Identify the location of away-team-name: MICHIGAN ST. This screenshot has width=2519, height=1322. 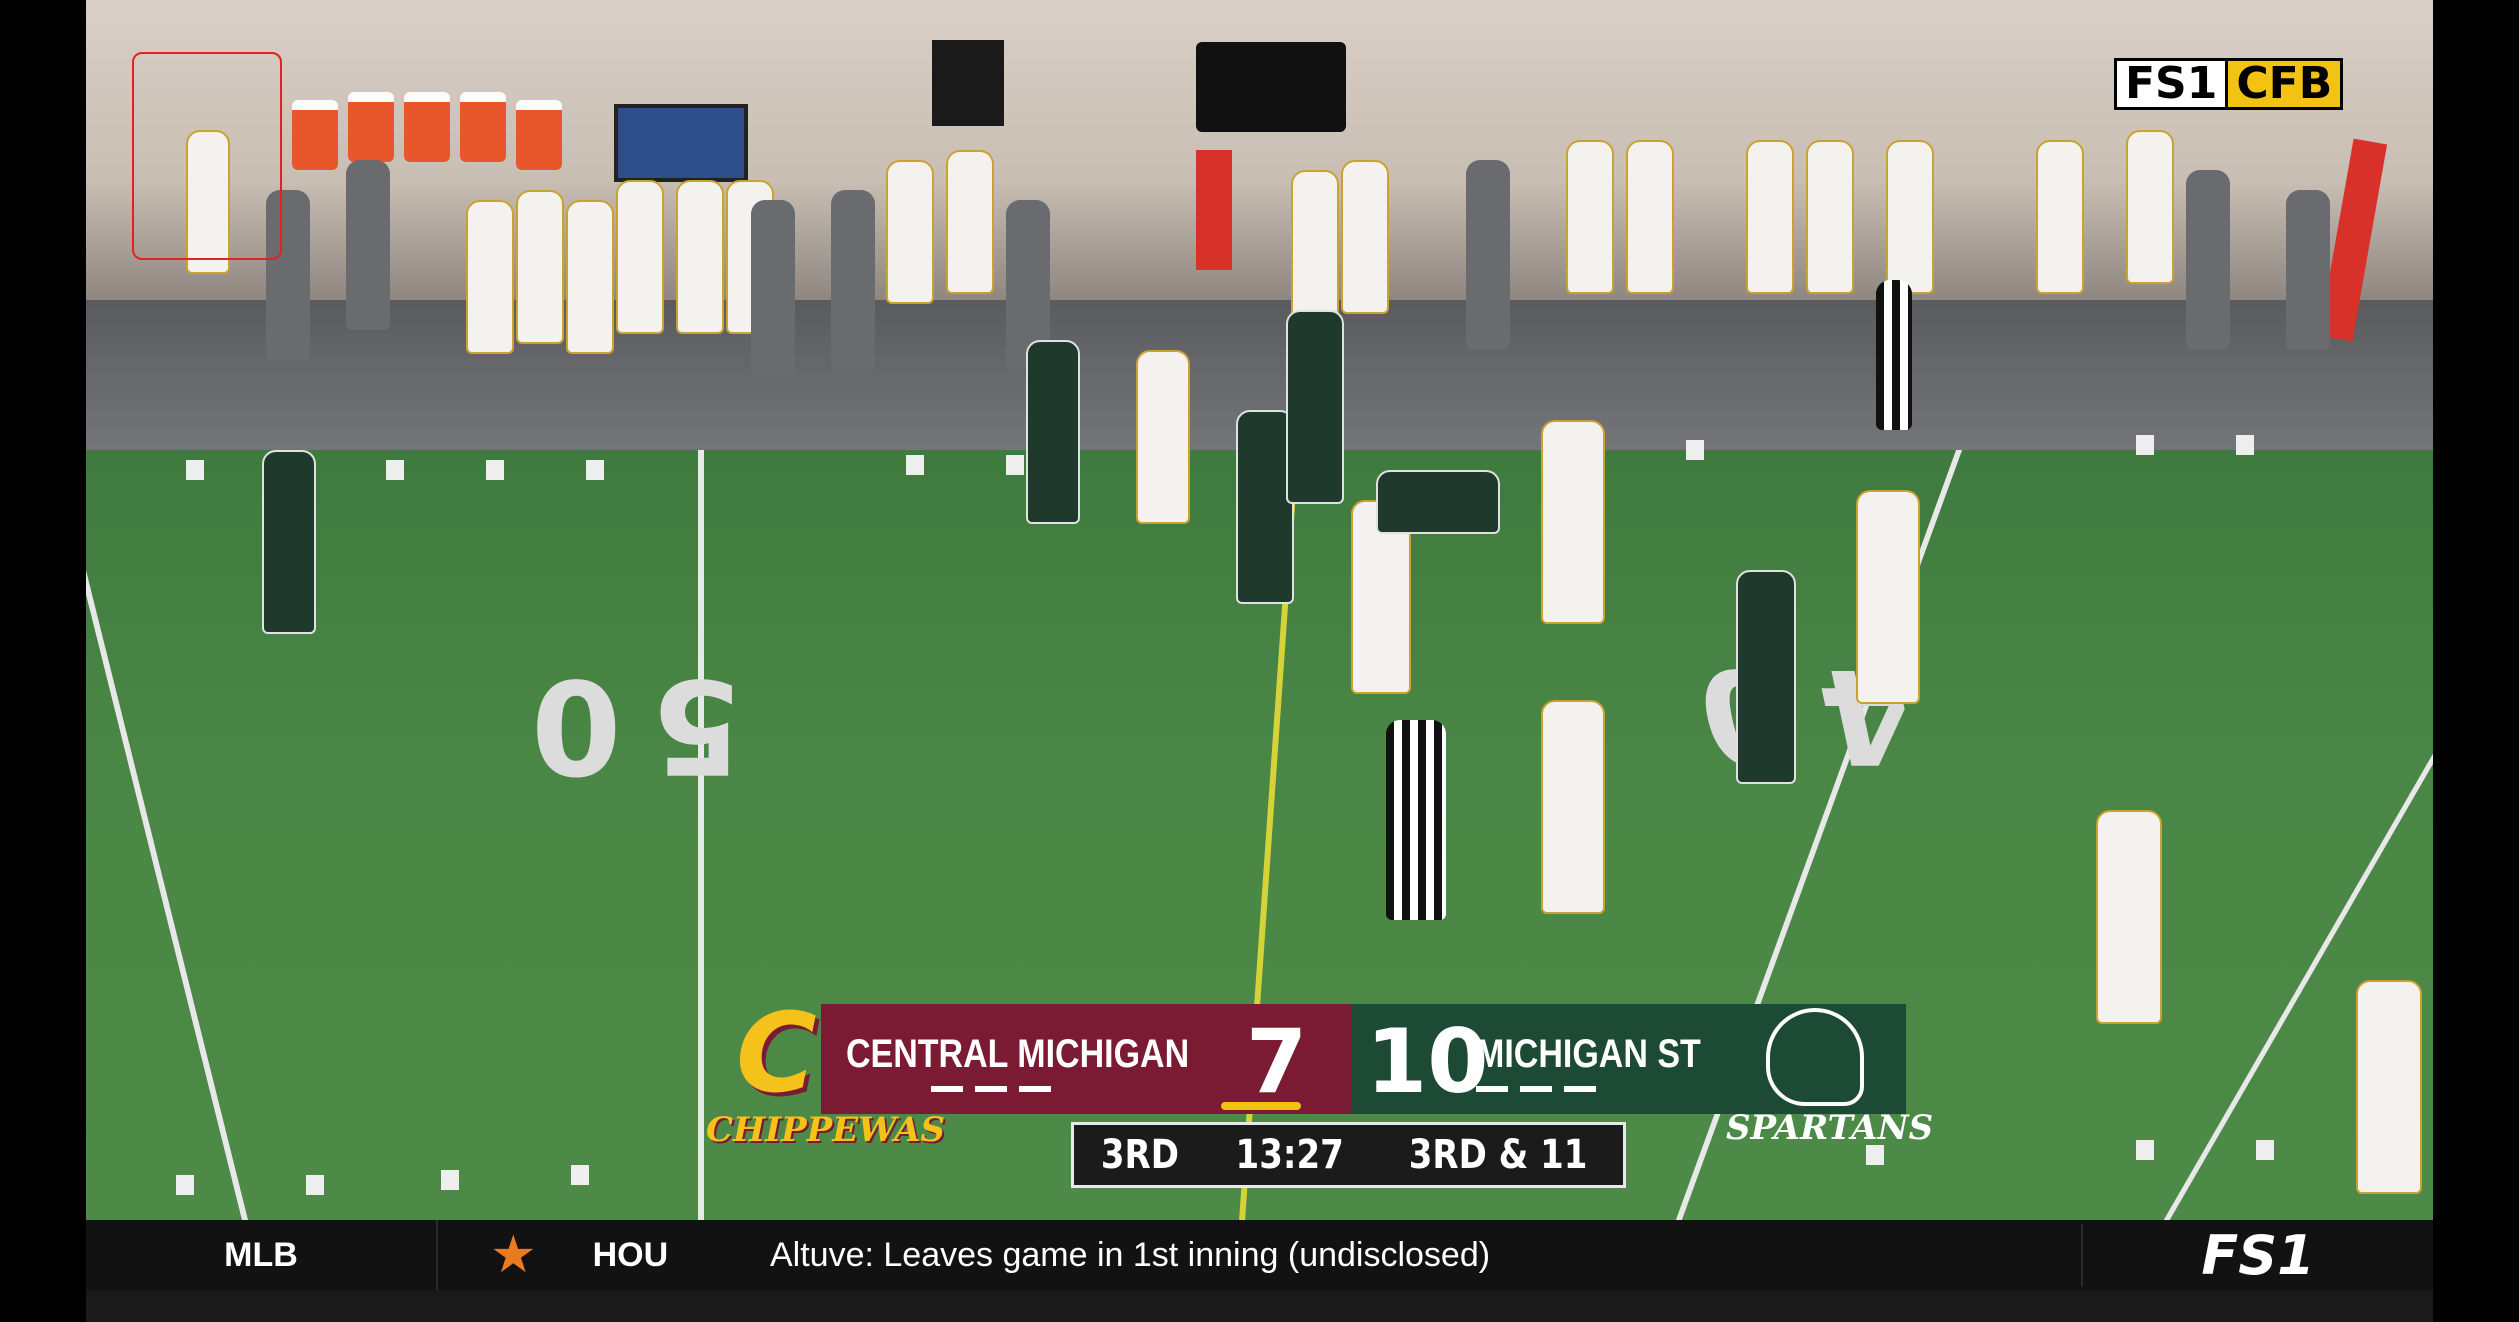
(1588, 1054).